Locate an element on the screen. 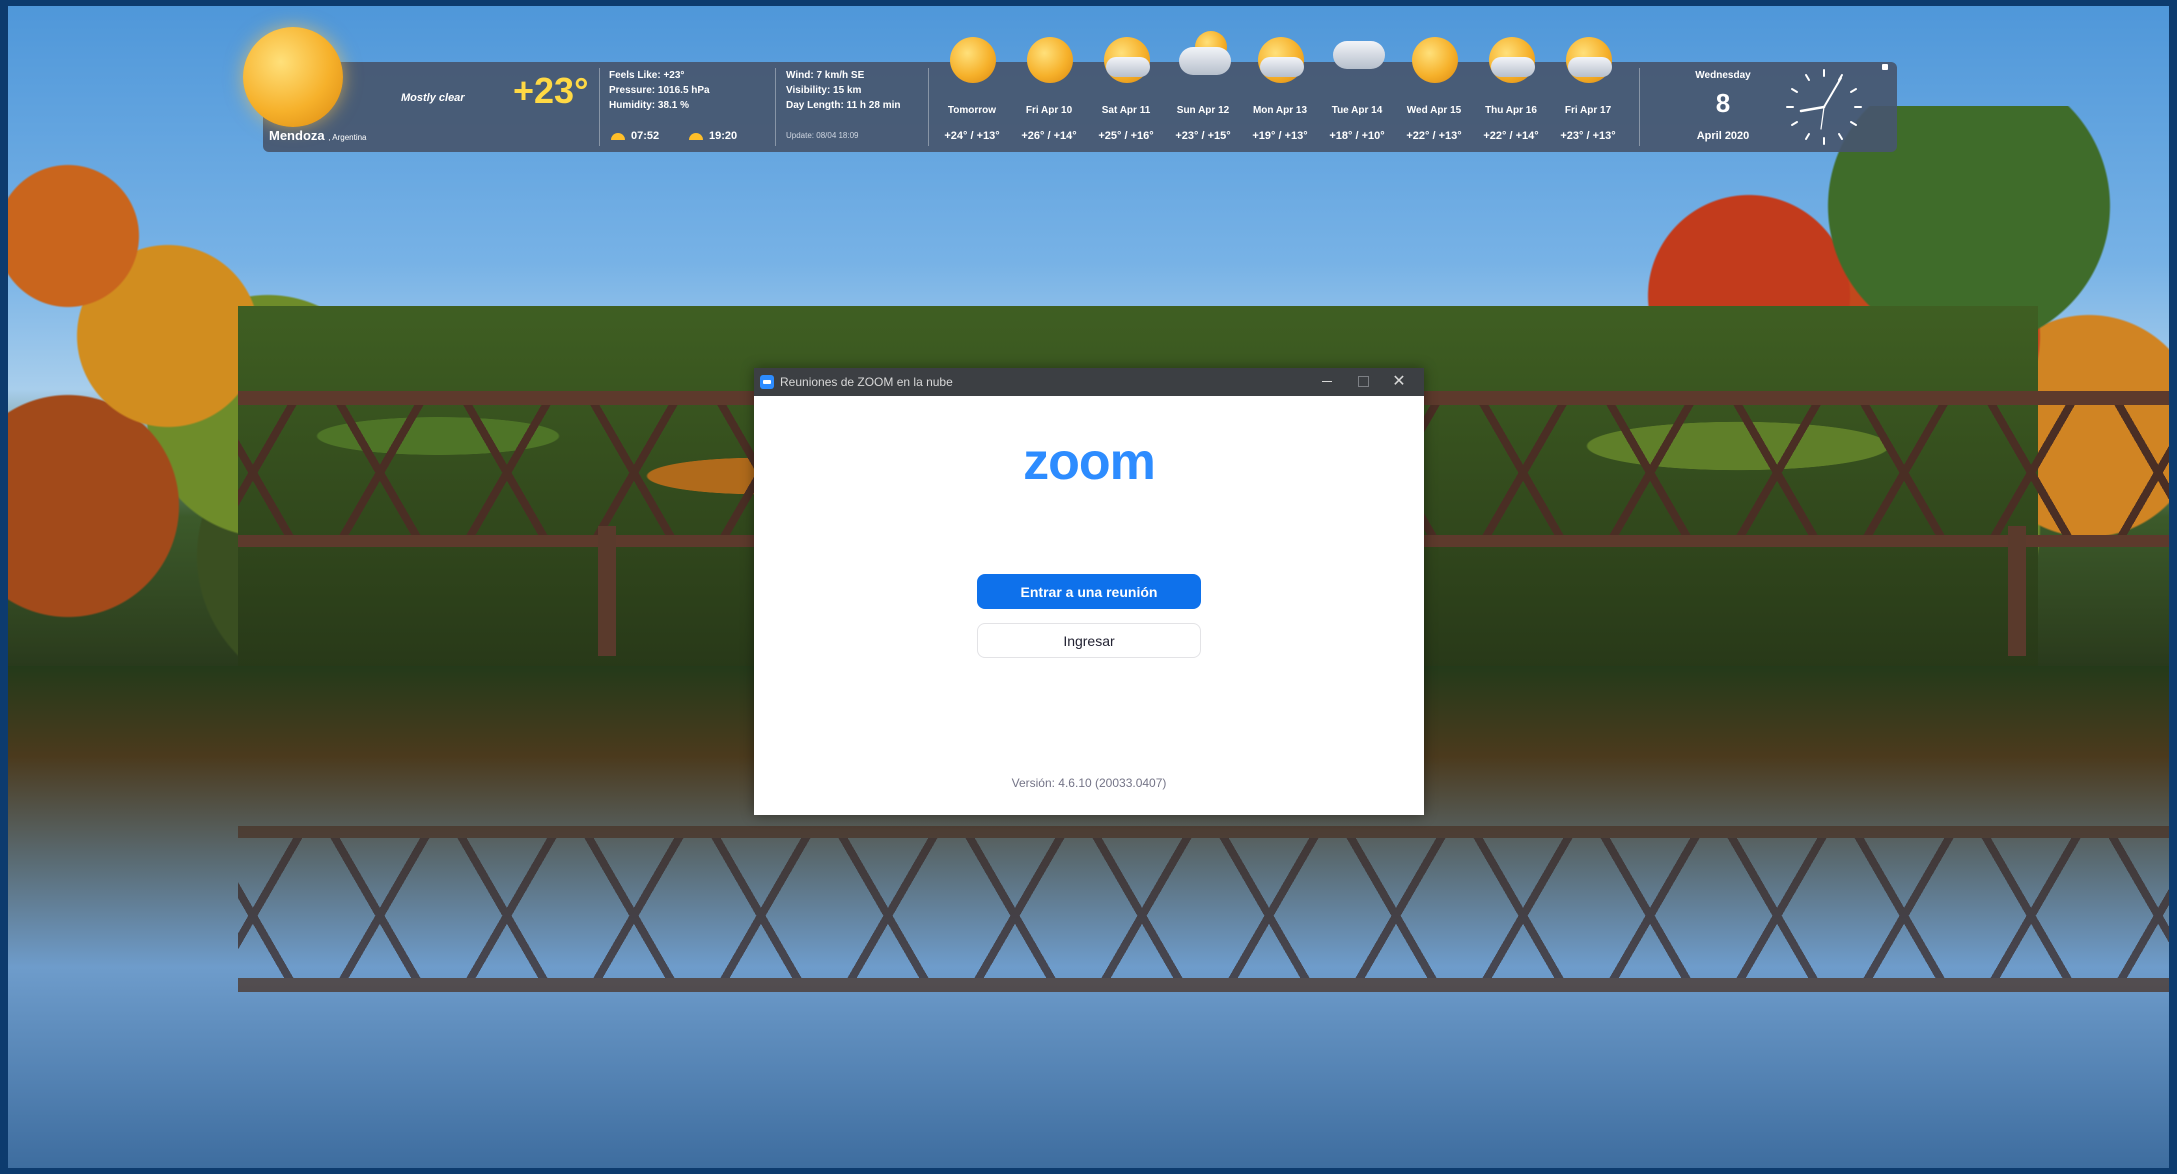 This screenshot has width=2177, height=1174. clock-icon is located at coordinates (1824, 107).